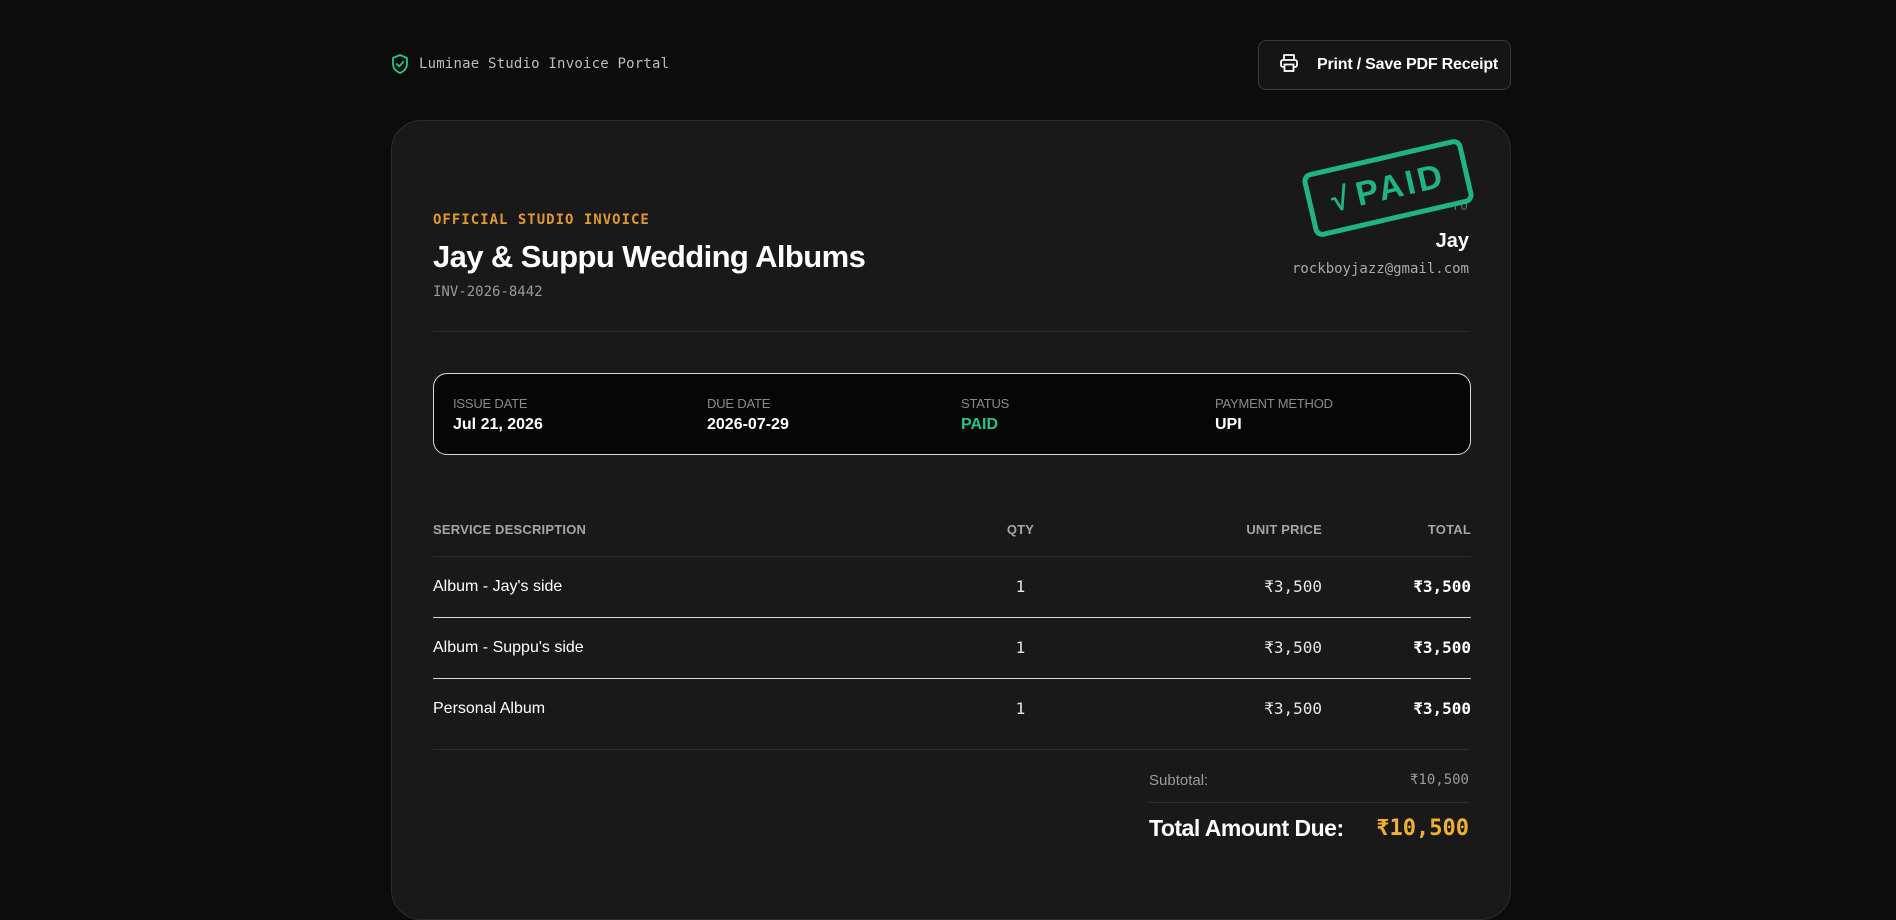 The image size is (1896, 920). What do you see at coordinates (693, 530) in the screenshot?
I see `header-description: SERVICE DESCRIPTION` at bounding box center [693, 530].